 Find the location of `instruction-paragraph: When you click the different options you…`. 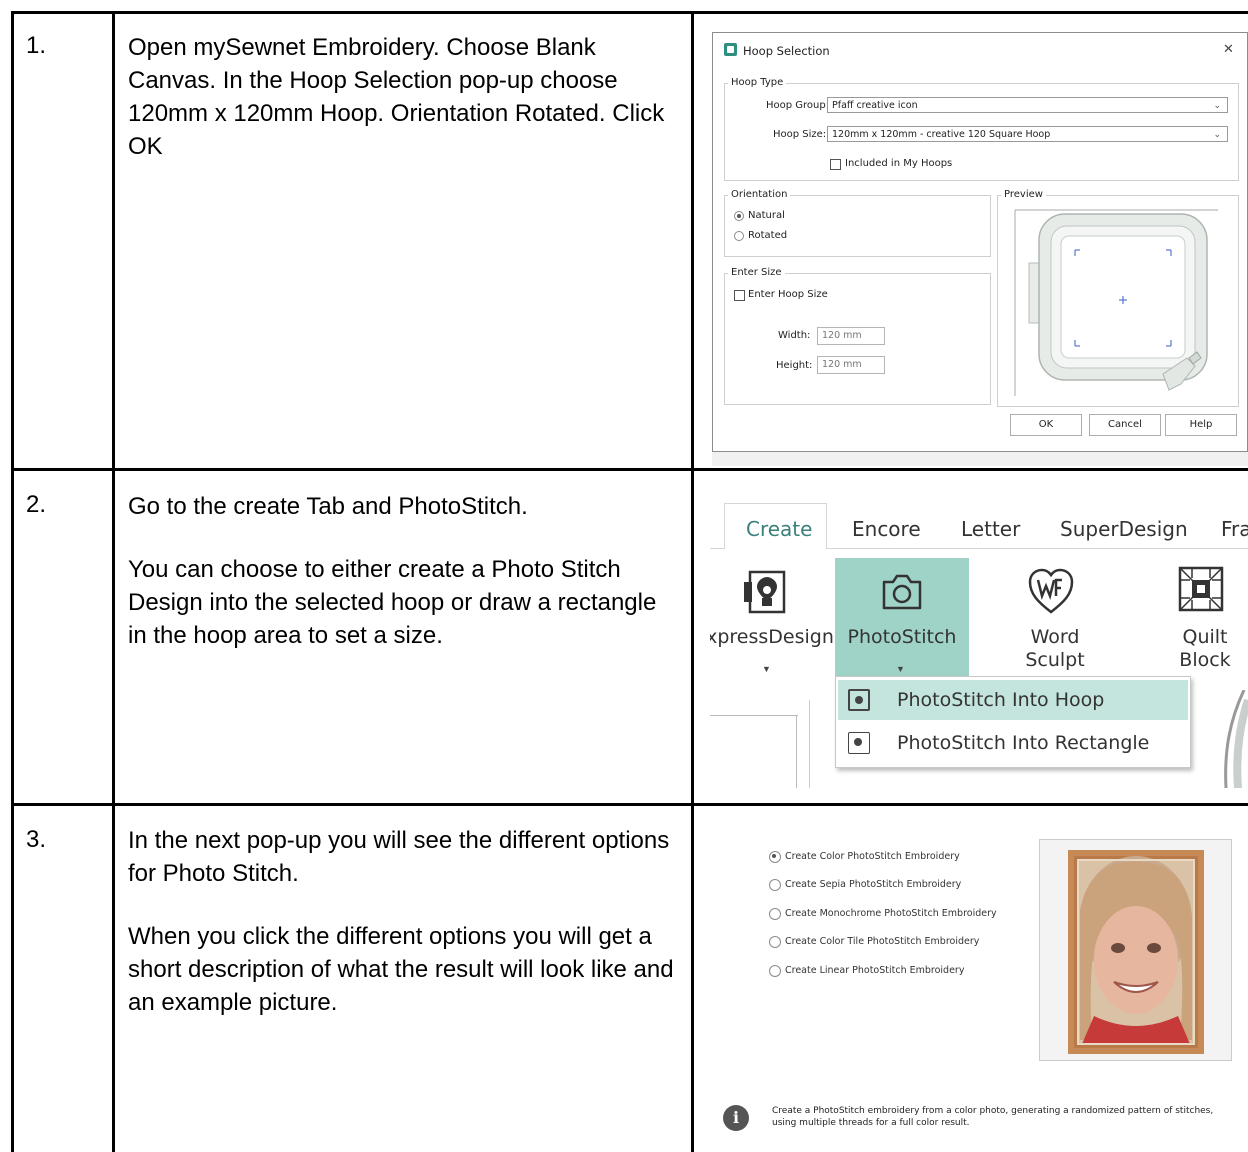

instruction-paragraph: When you click the different options you… is located at coordinates (401, 969).